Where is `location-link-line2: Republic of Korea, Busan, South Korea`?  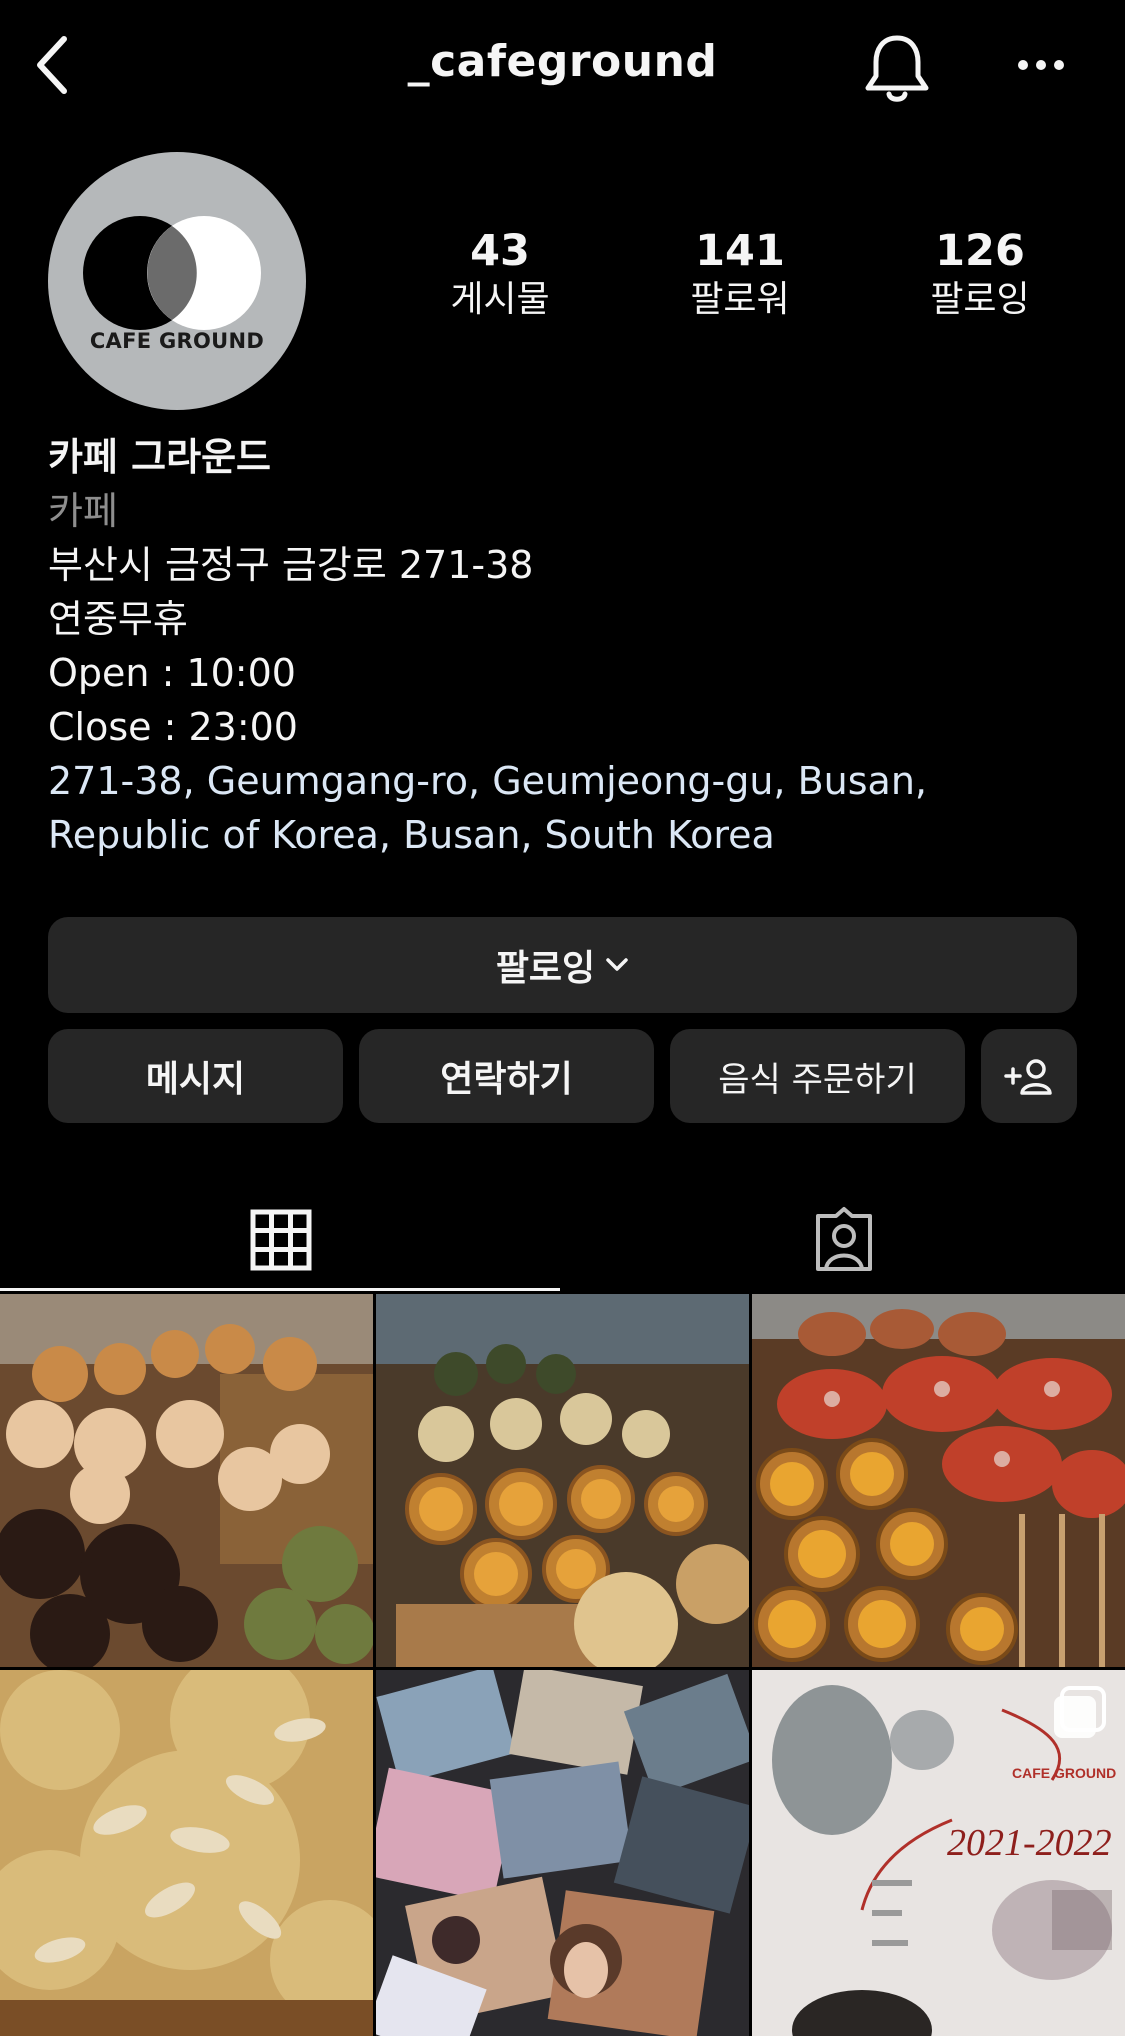 location-link-line2: Republic of Korea, Busan, South Korea is located at coordinates (568, 835).